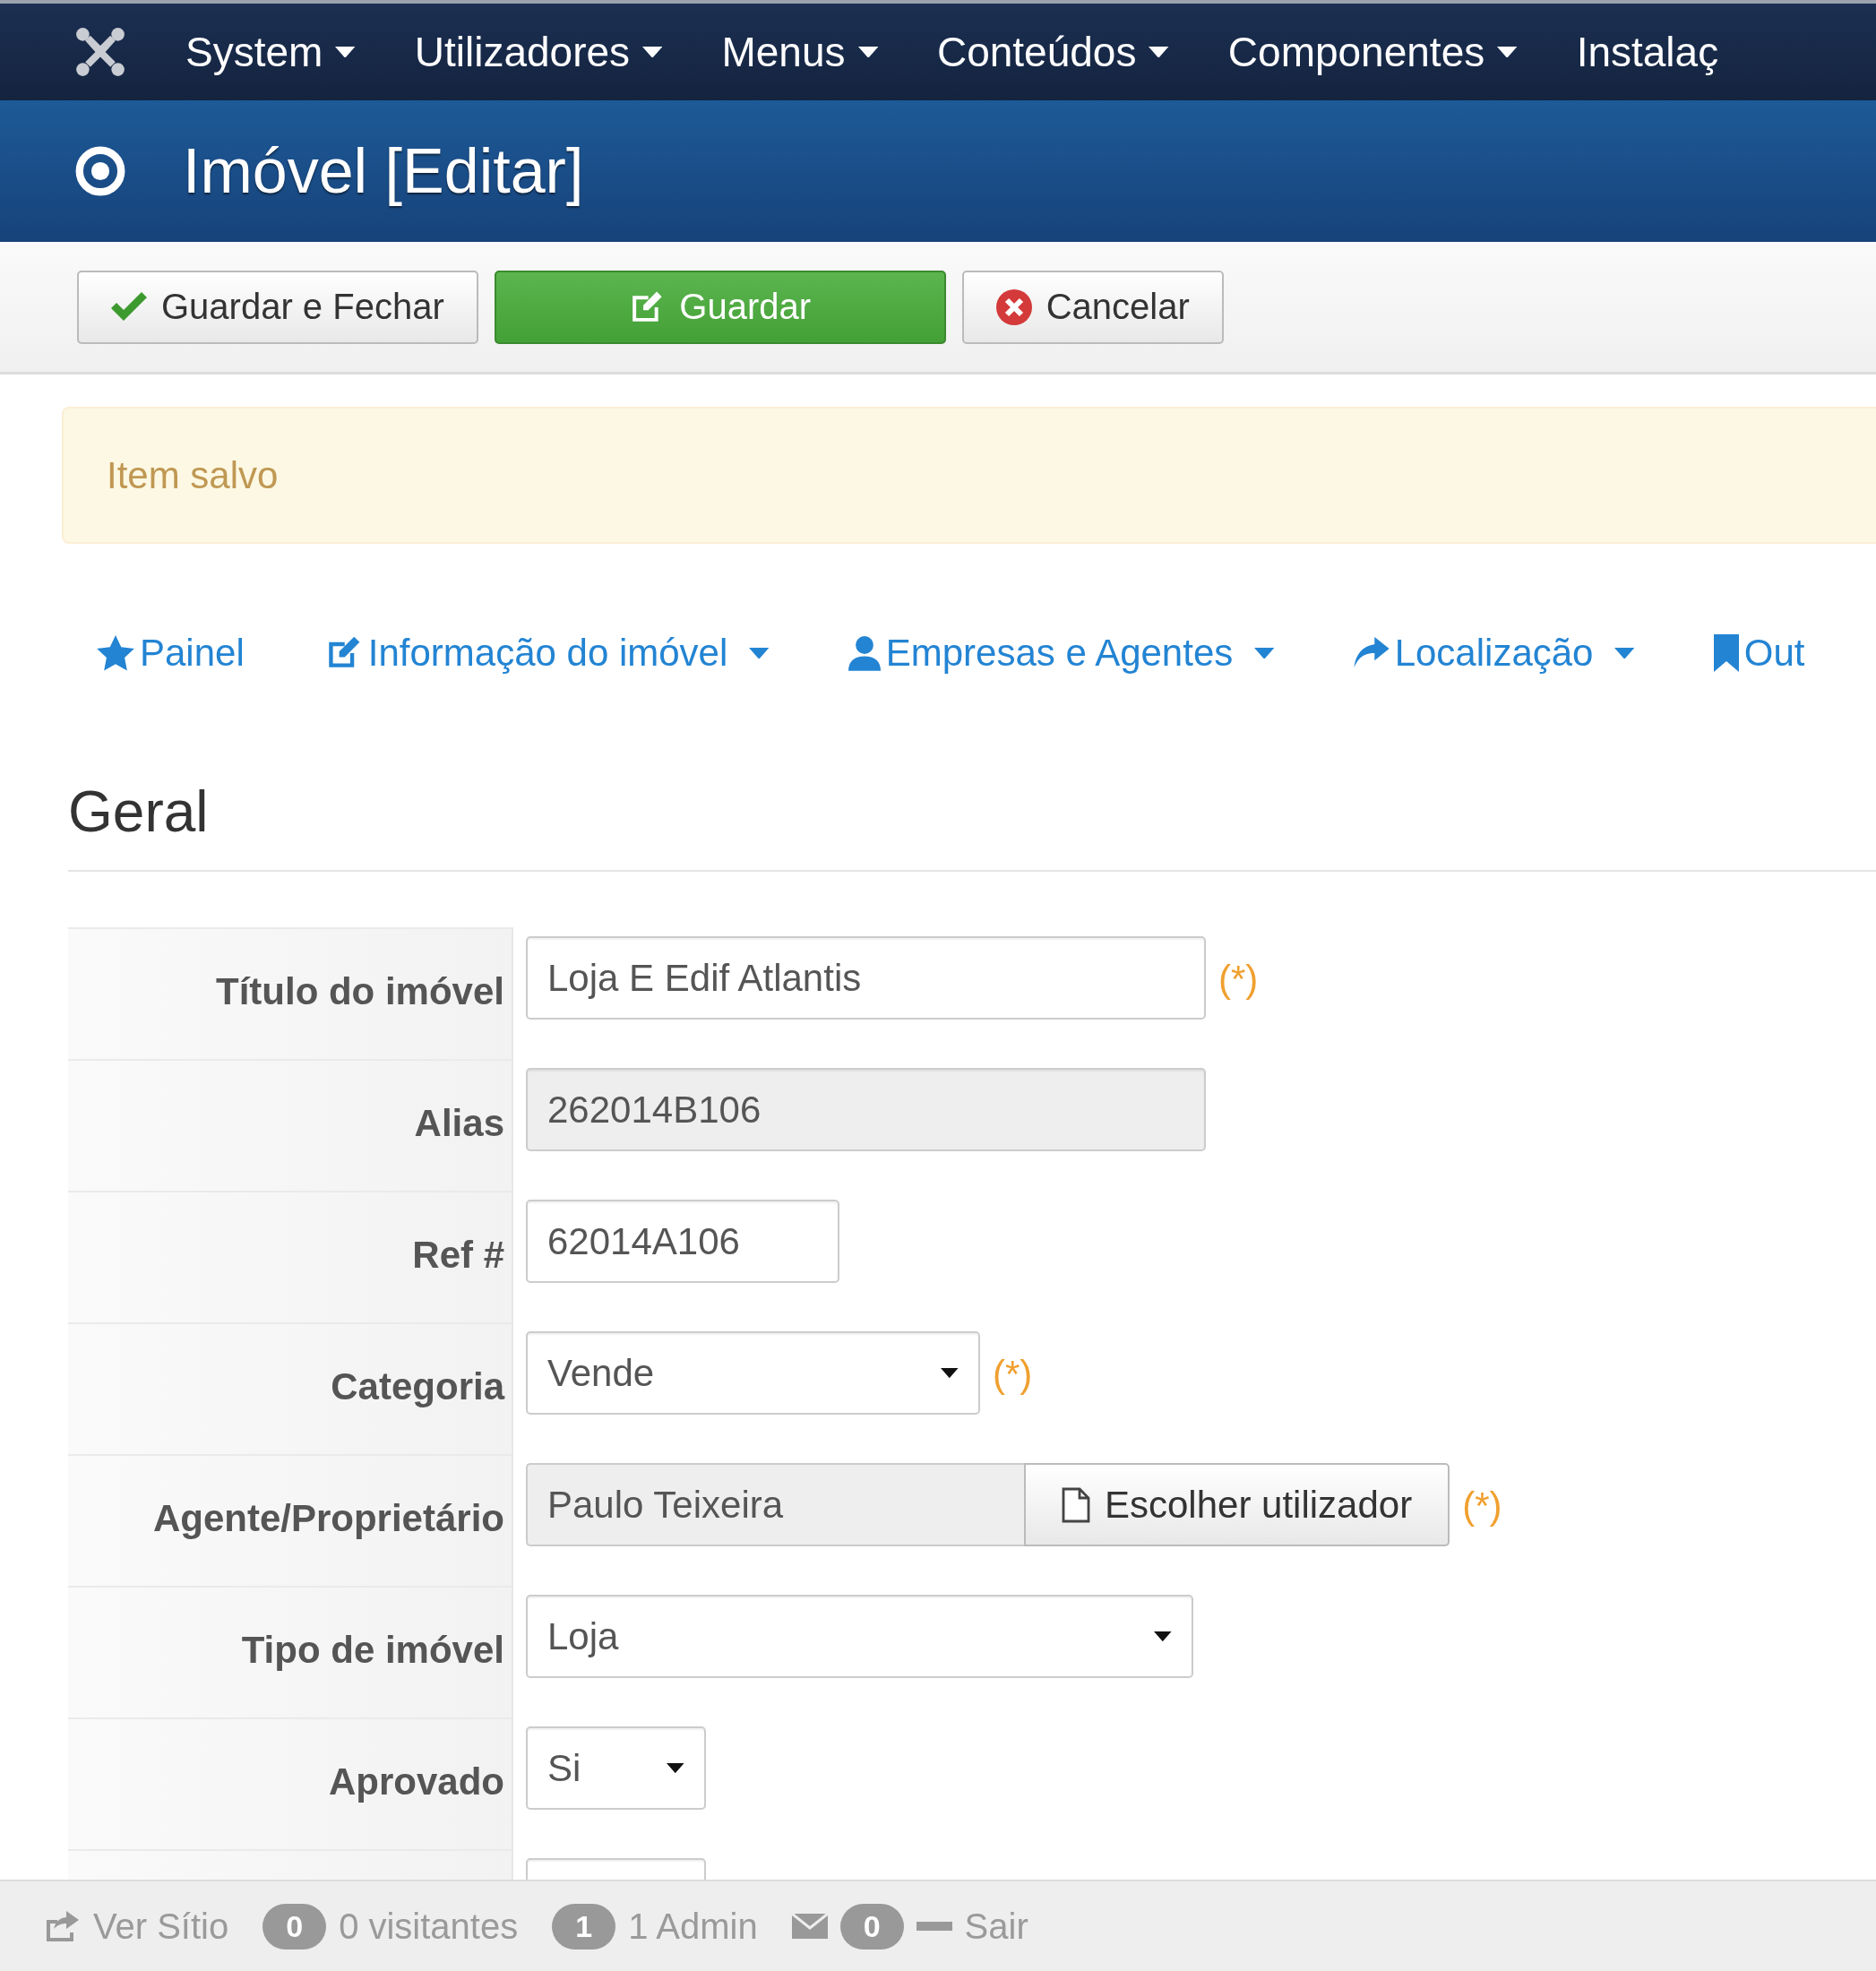 The width and height of the screenshot is (1876, 1971). What do you see at coordinates (171, 653) in the screenshot?
I see `tab: Painel` at bounding box center [171, 653].